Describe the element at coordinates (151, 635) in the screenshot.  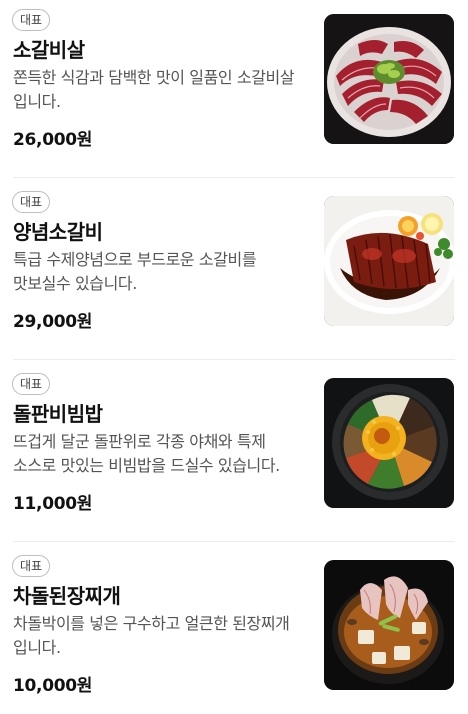
I see `menu-item-description: 차돌박이를 넣은 구수하고 얼큰한 된장찌개 입니다.` at that location.